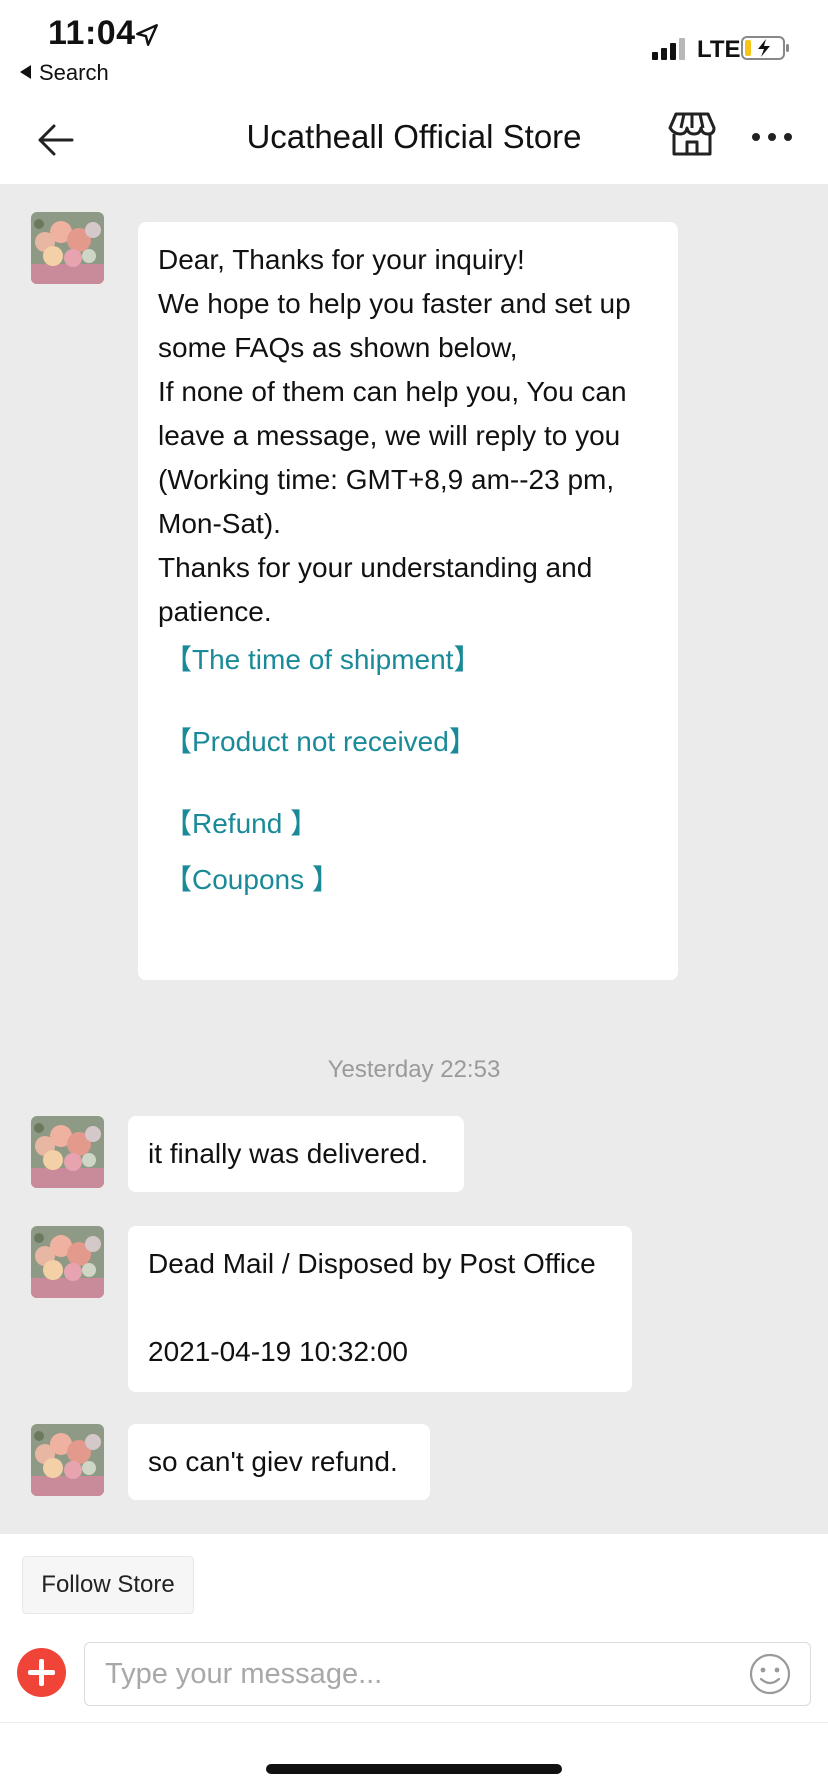  What do you see at coordinates (772, 137) in the screenshot?
I see `more-options-icon` at bounding box center [772, 137].